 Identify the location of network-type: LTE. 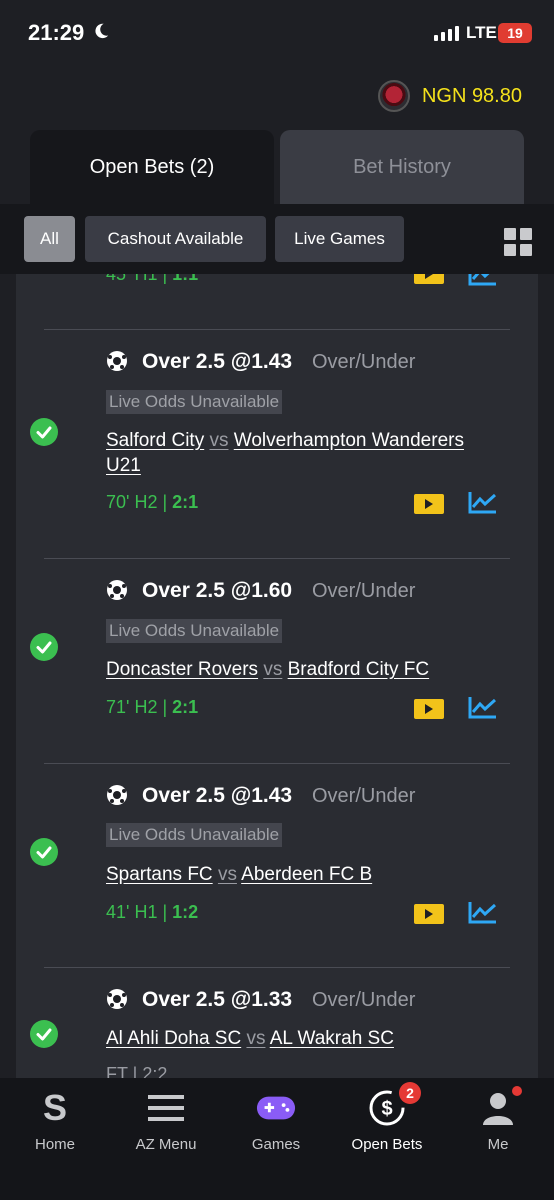
(481, 32).